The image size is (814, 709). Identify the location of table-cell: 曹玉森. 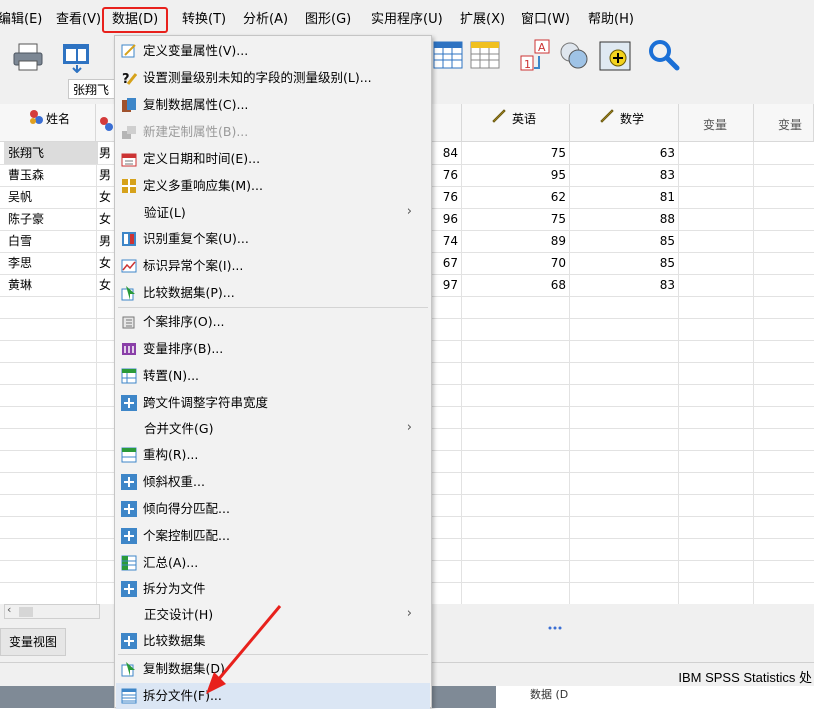
(26, 175).